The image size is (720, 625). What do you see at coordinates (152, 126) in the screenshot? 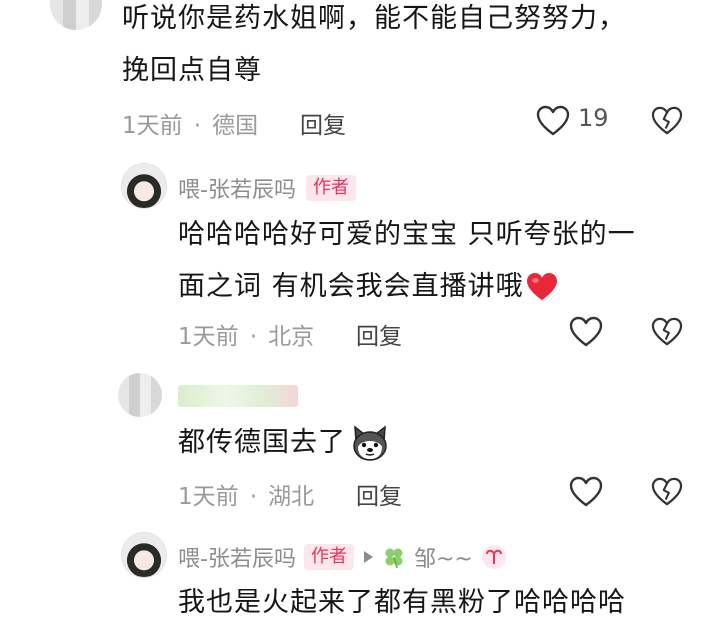
I see `comment-time: 1天前` at bounding box center [152, 126].